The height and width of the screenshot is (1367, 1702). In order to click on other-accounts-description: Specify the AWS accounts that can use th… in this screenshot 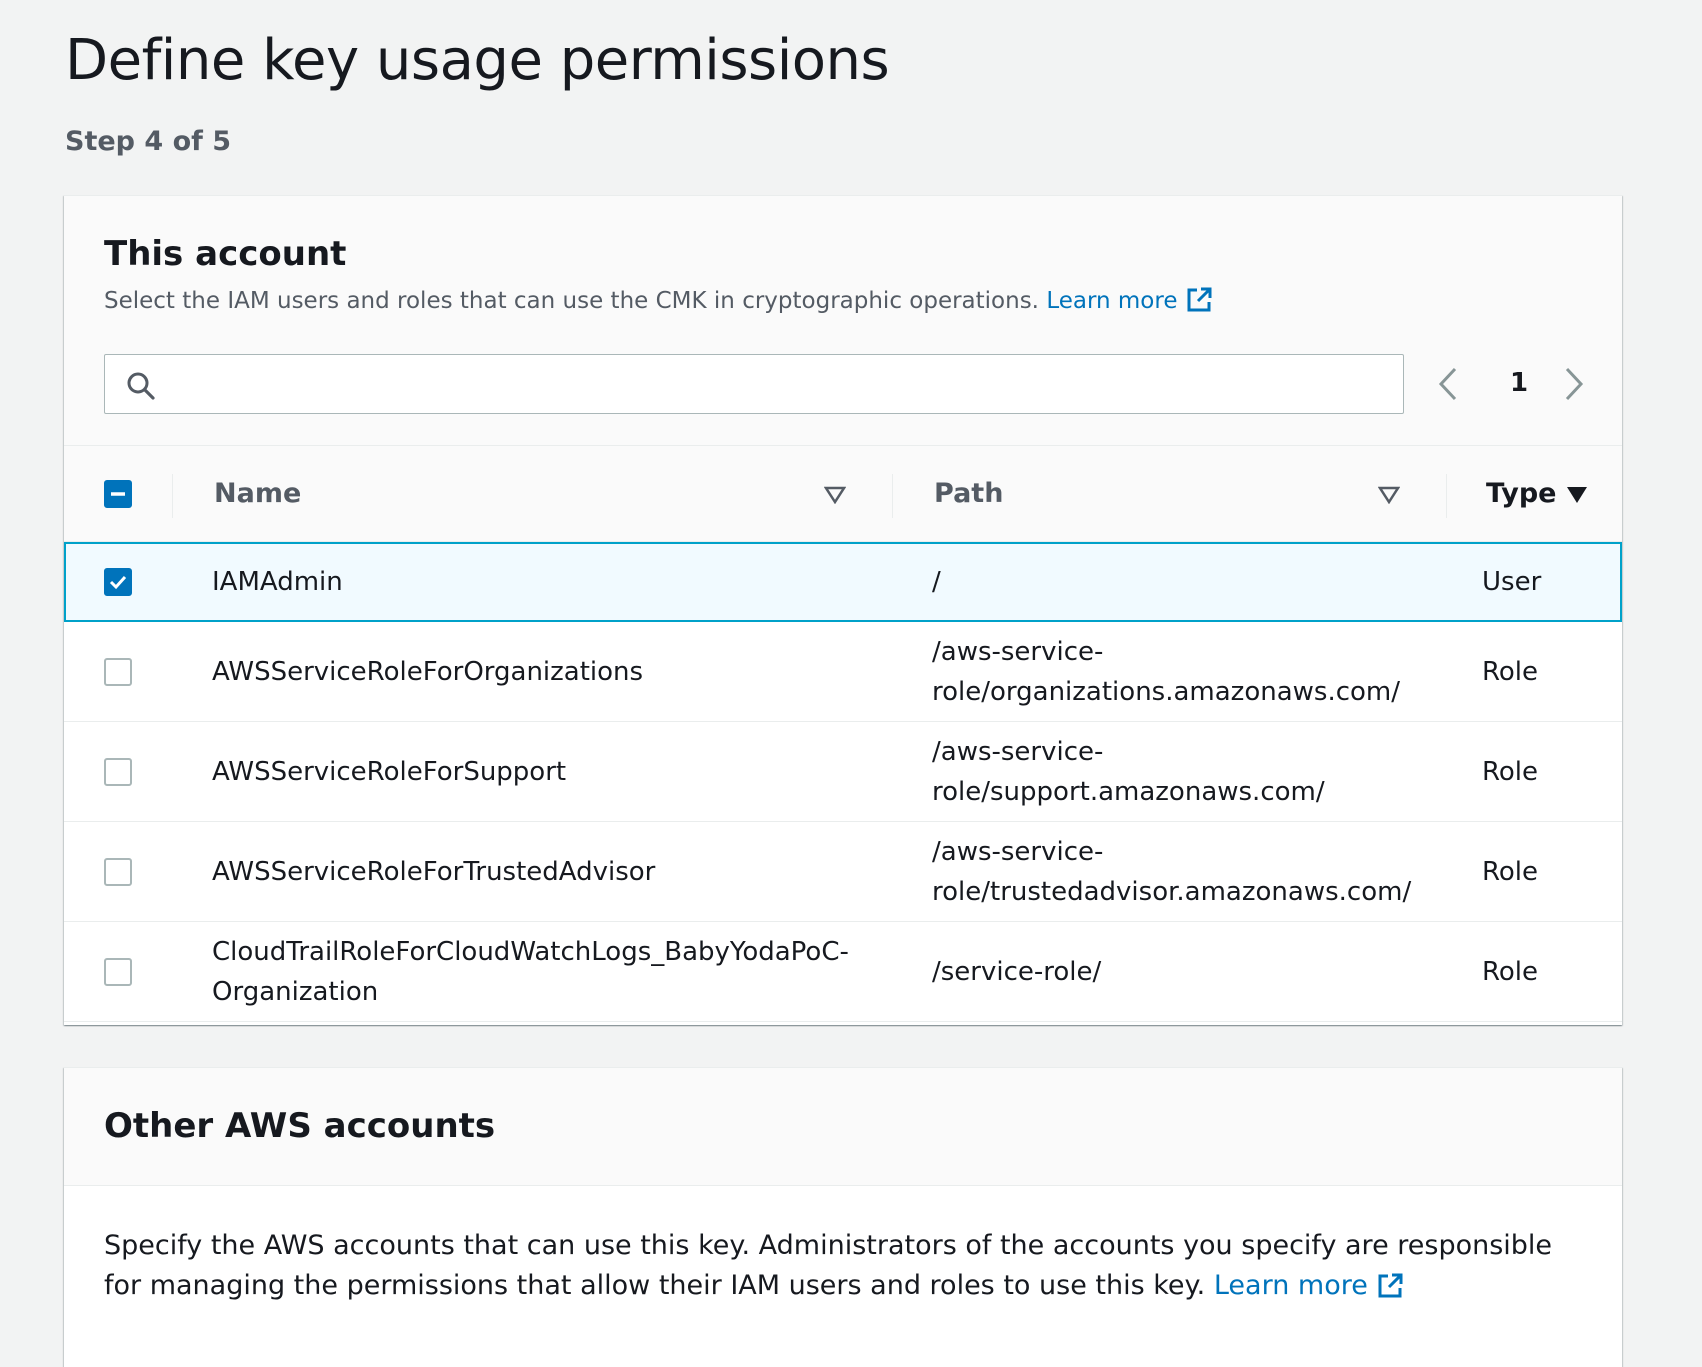, I will do `click(844, 1269)`.